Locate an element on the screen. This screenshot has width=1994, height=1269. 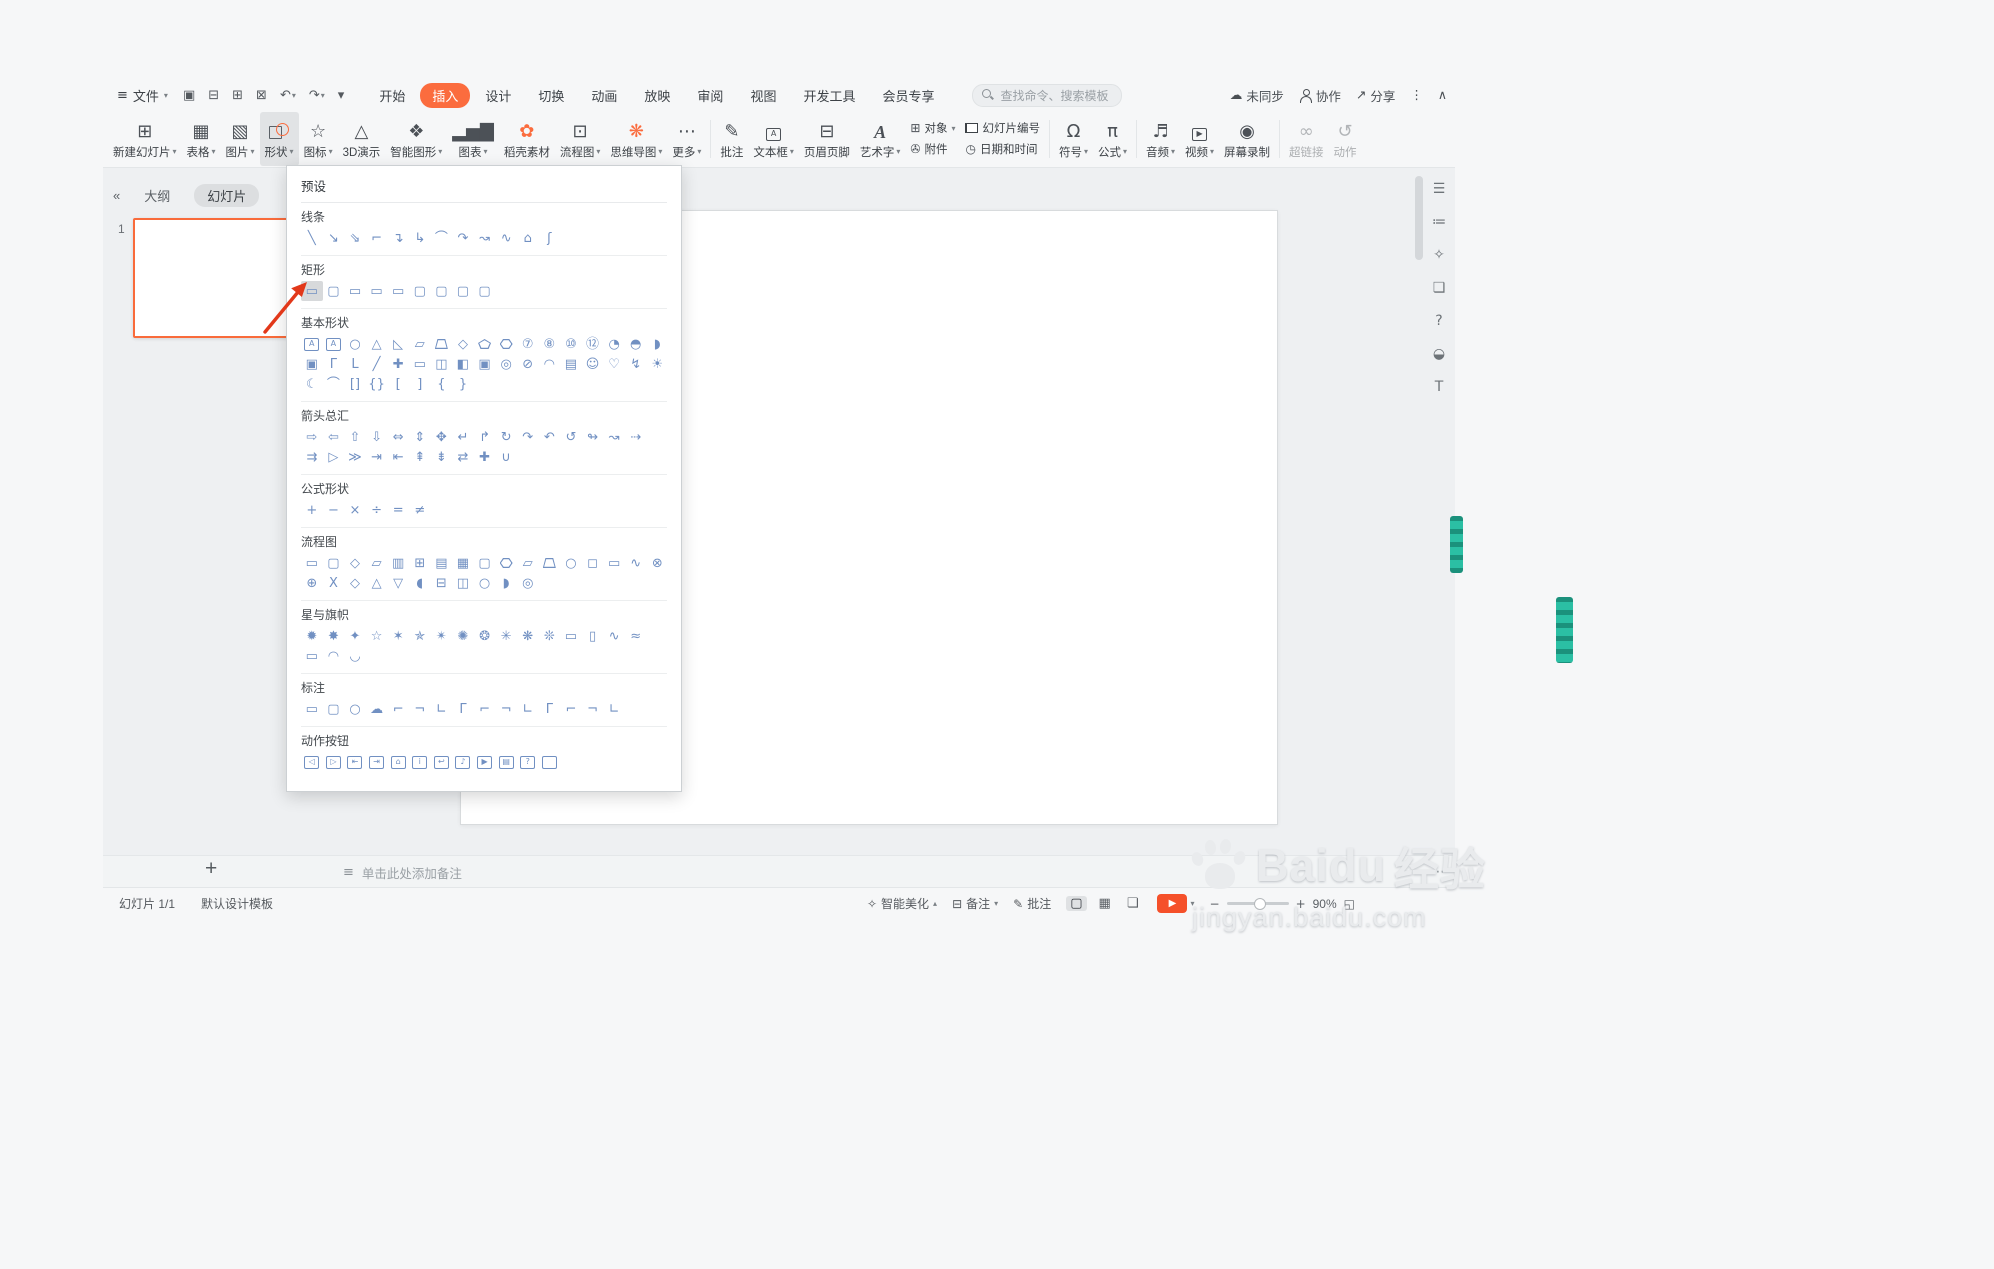
shape-icon: ╲ is located at coordinates (312, 238).